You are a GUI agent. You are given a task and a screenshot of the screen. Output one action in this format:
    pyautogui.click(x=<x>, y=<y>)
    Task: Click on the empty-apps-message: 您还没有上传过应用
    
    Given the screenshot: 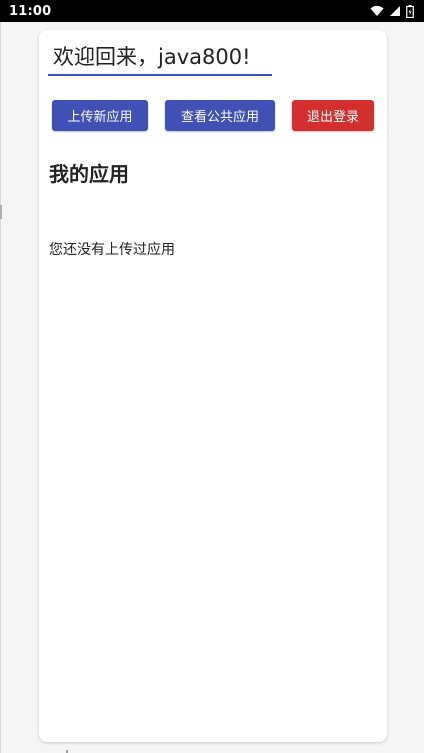 What is the action you would take?
    pyautogui.click(x=112, y=250)
    